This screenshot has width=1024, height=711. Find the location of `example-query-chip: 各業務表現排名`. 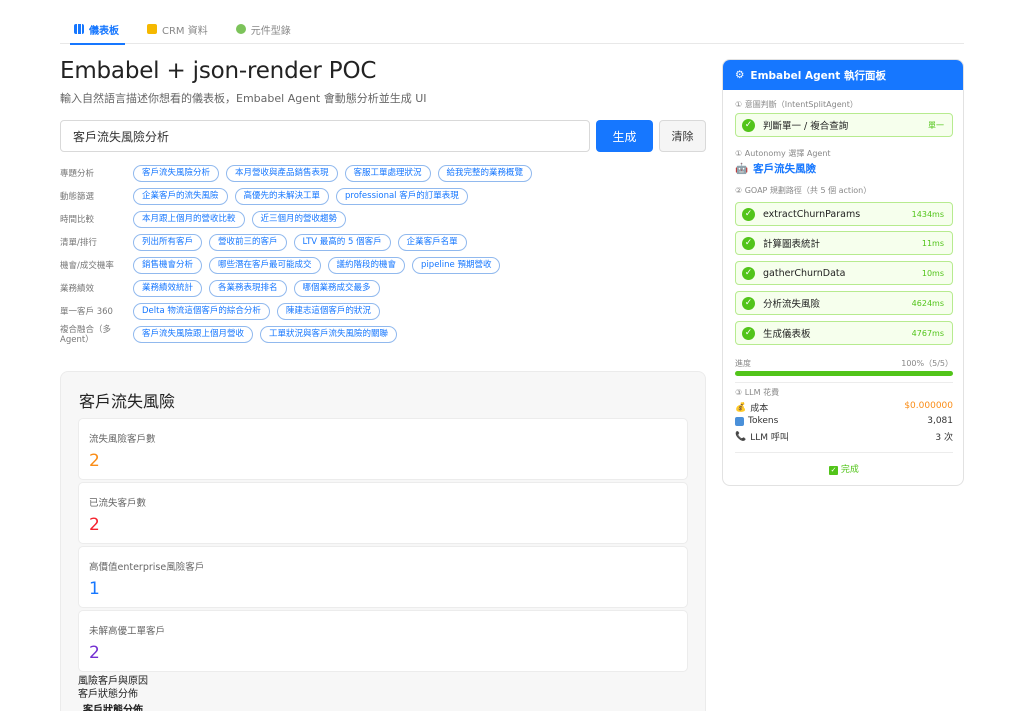

example-query-chip: 各業務表現排名 is located at coordinates (248, 288).